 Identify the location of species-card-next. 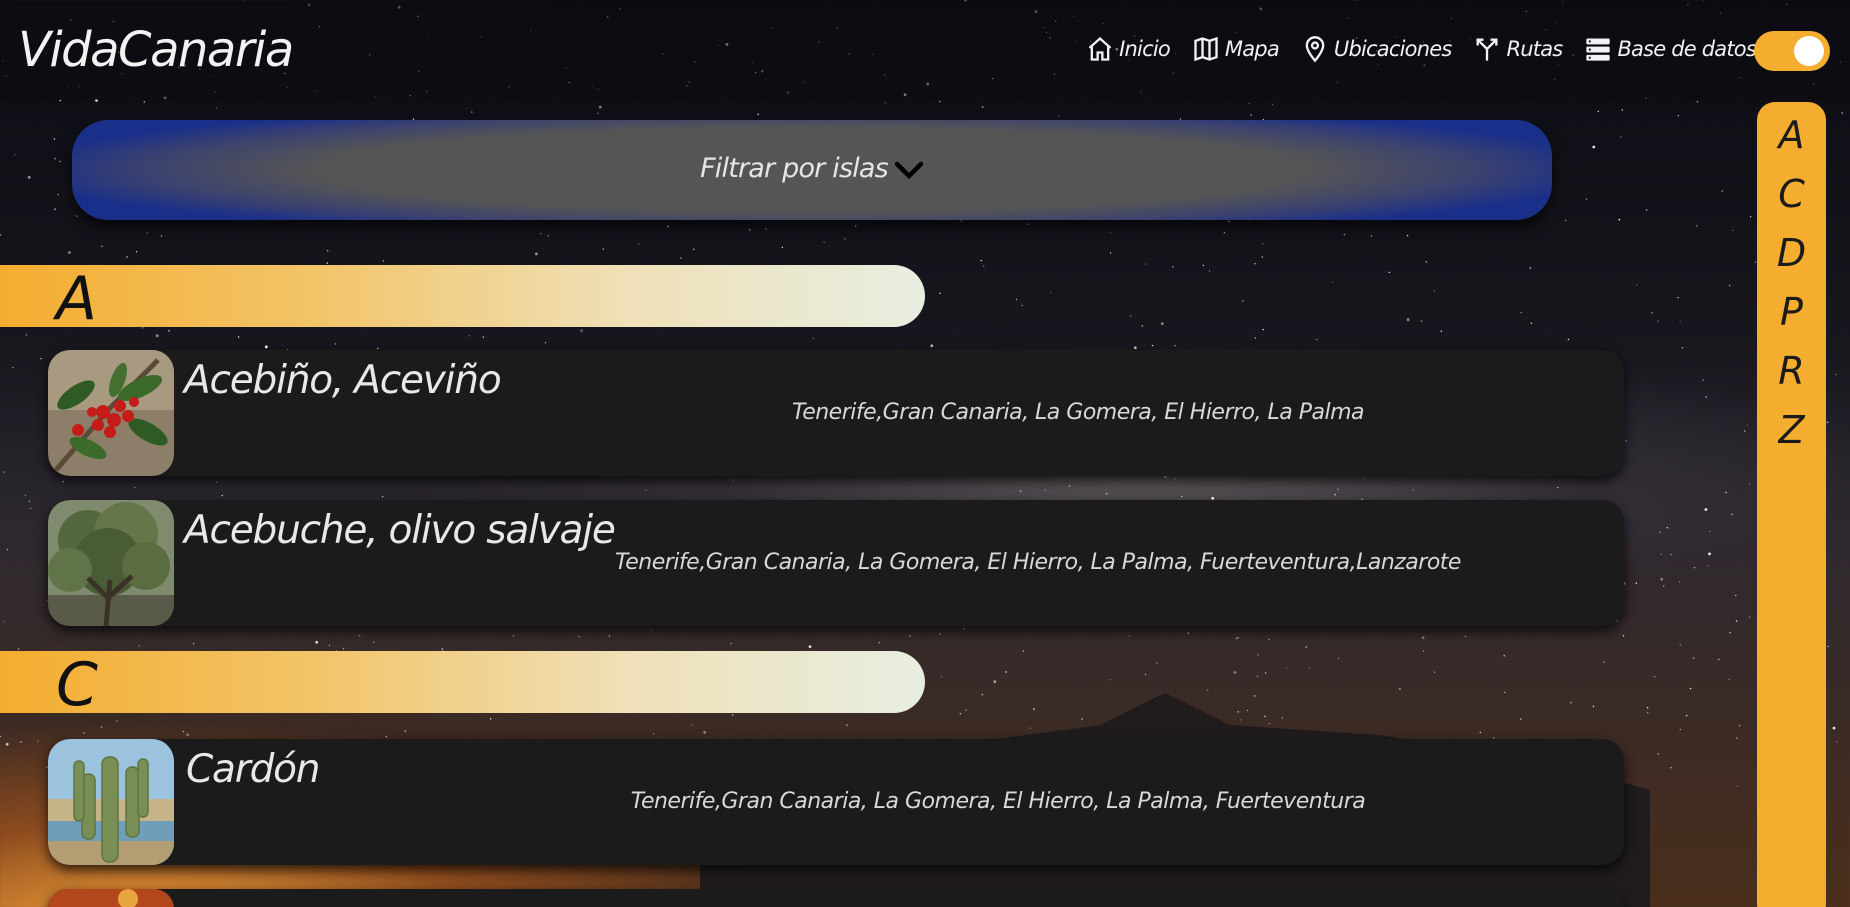
(836, 898).